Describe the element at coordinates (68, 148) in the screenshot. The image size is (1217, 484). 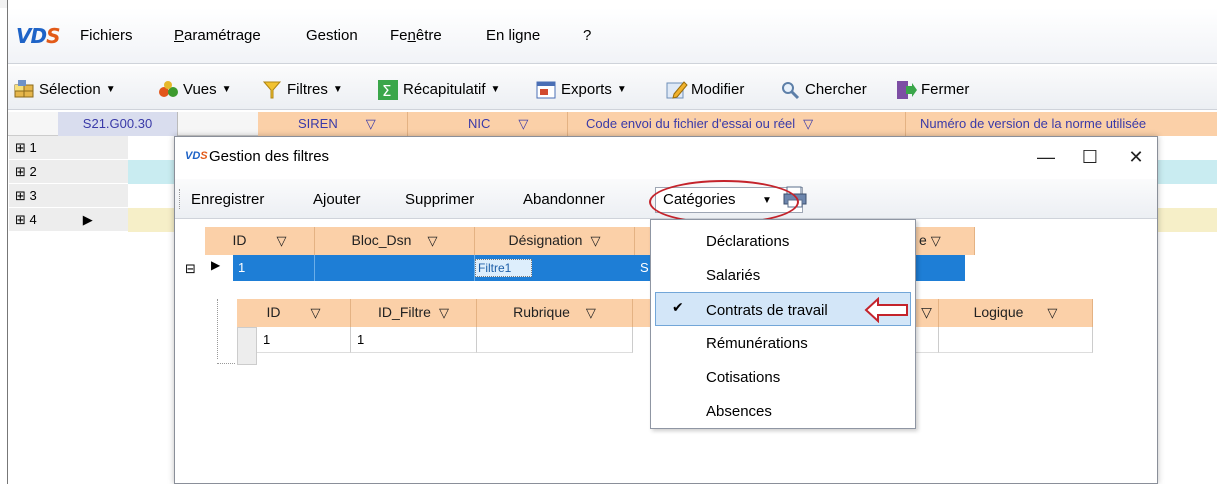
I see `row-header: ⊞ 1` at that location.